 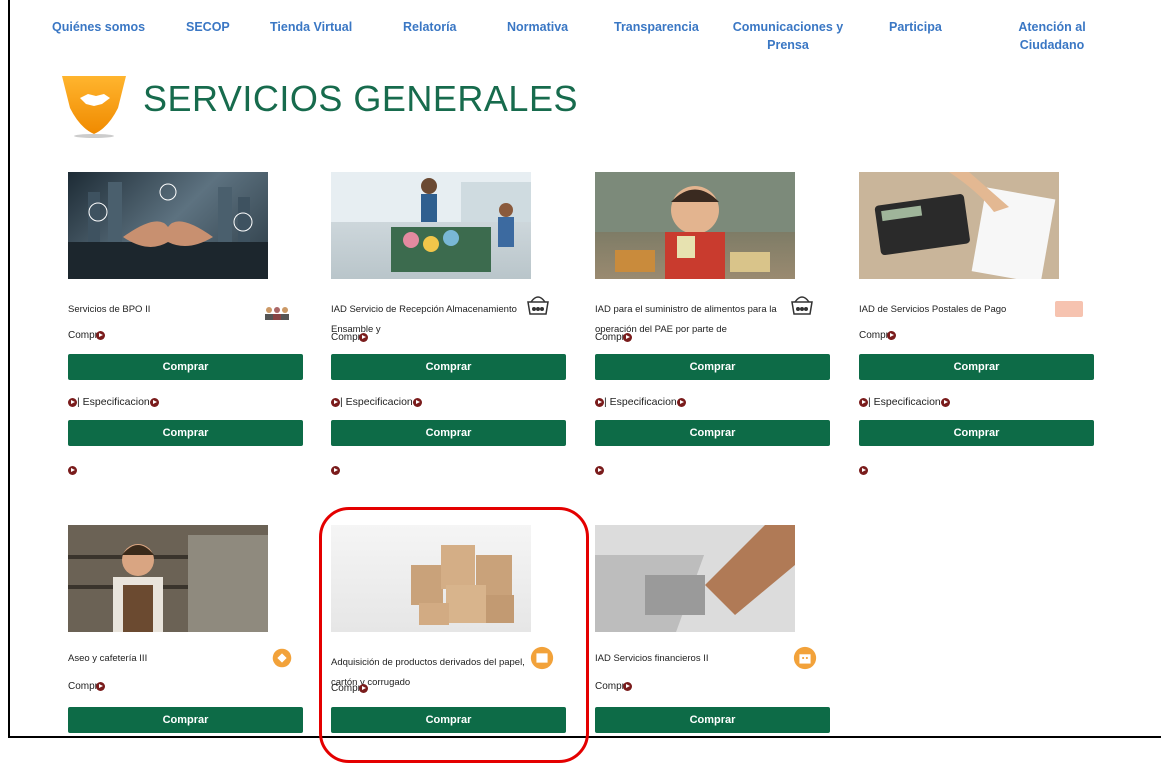 What do you see at coordinates (282, 658) in the screenshot?
I see `cleaning-icon` at bounding box center [282, 658].